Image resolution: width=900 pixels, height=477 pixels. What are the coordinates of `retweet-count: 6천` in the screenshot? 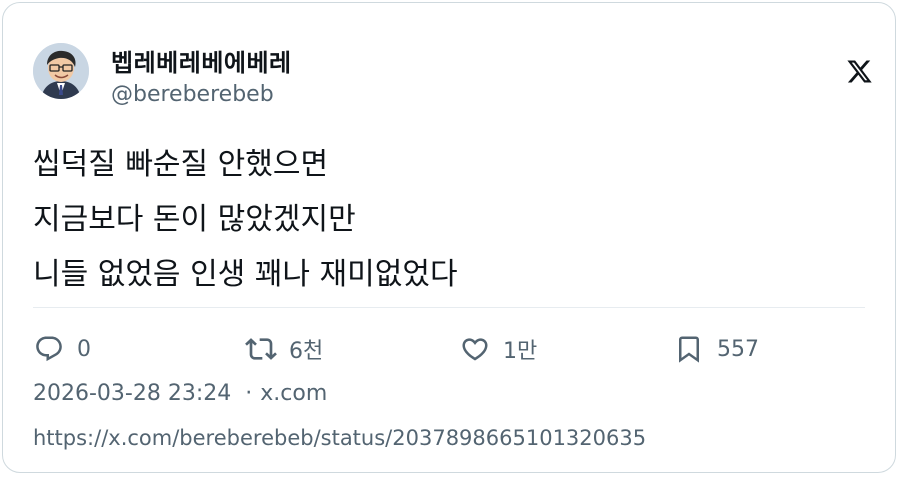 It's located at (306, 351).